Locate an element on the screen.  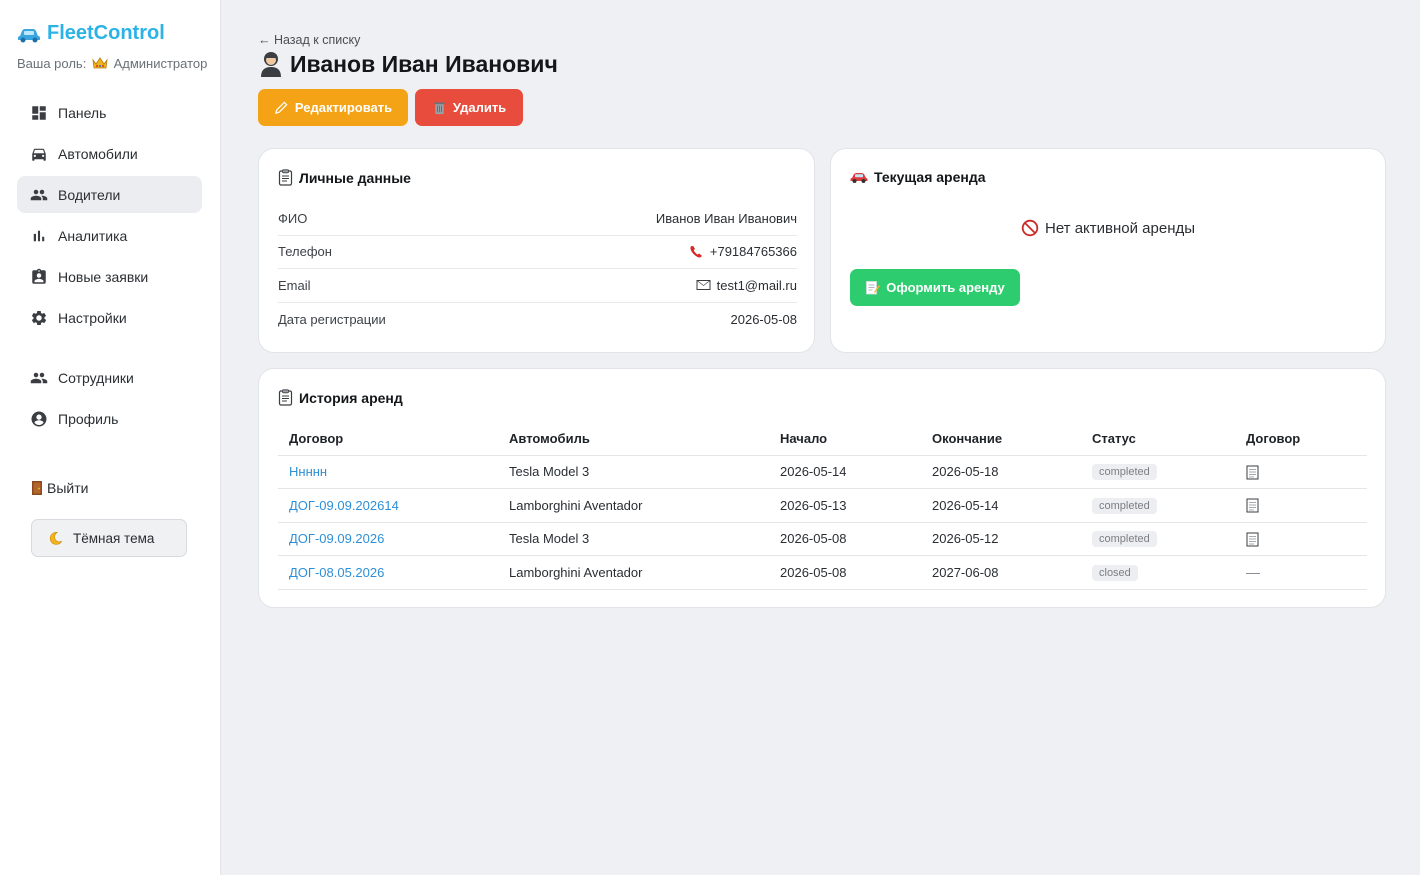
role-name: Администратор is located at coordinates (160, 63).